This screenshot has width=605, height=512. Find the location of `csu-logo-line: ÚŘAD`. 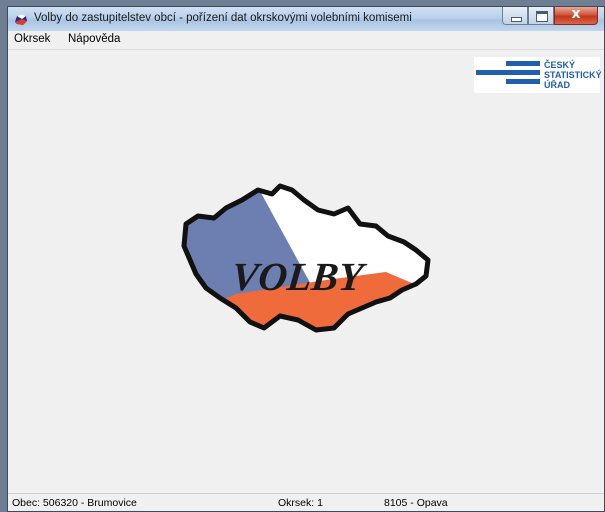

csu-logo-line: ÚŘAD is located at coordinates (557, 85).